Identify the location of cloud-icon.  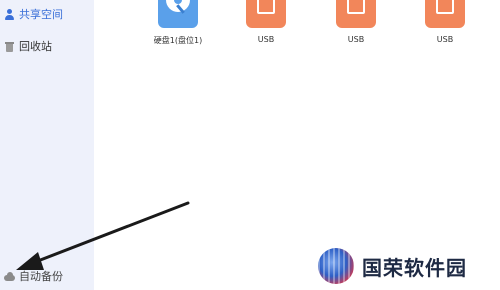
(9, 276).